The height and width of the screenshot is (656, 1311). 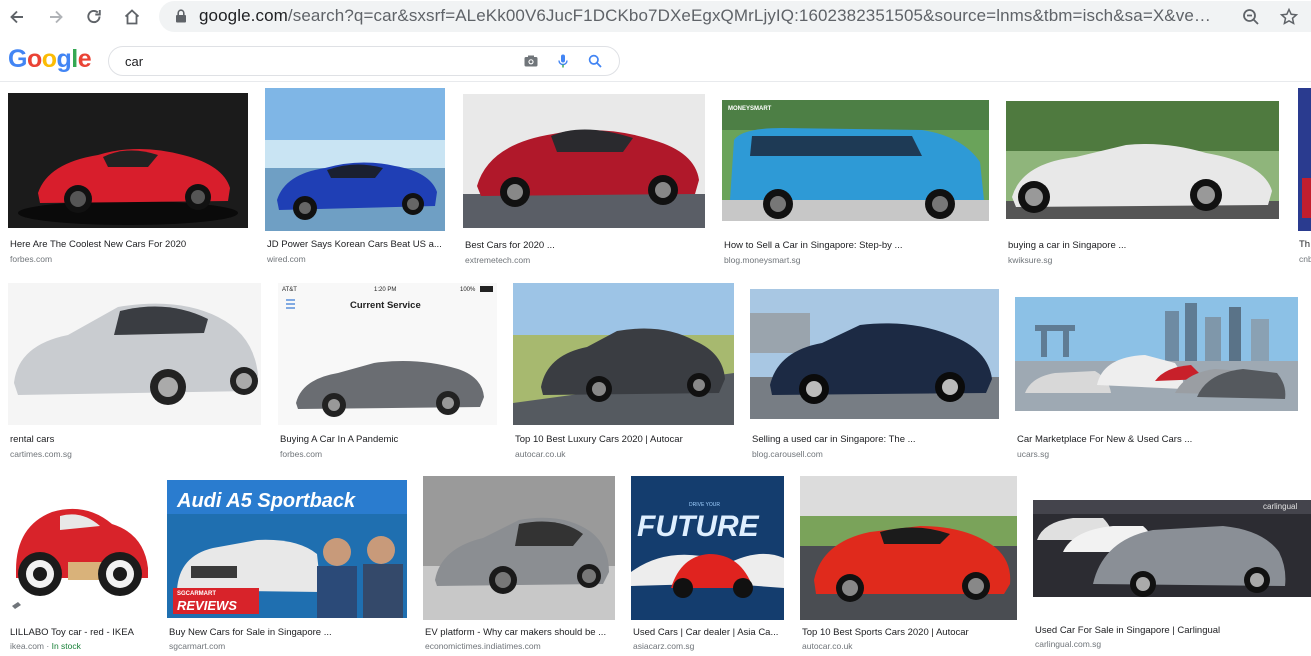 I want to click on result-thumbnail: AT&T 1:20 PM 100% Current Service, so click(x=387, y=354).